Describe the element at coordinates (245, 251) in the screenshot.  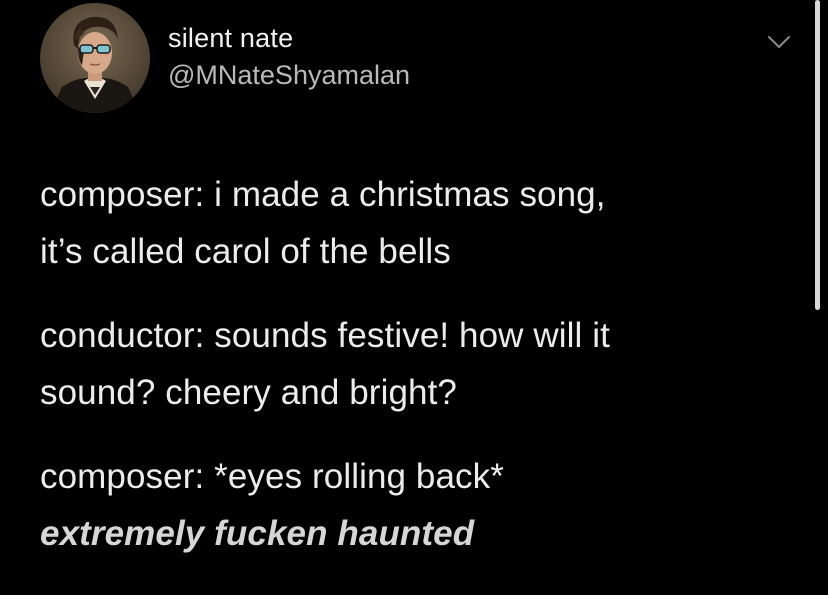
I see `tweet-line: it’s called carol of the bells` at that location.